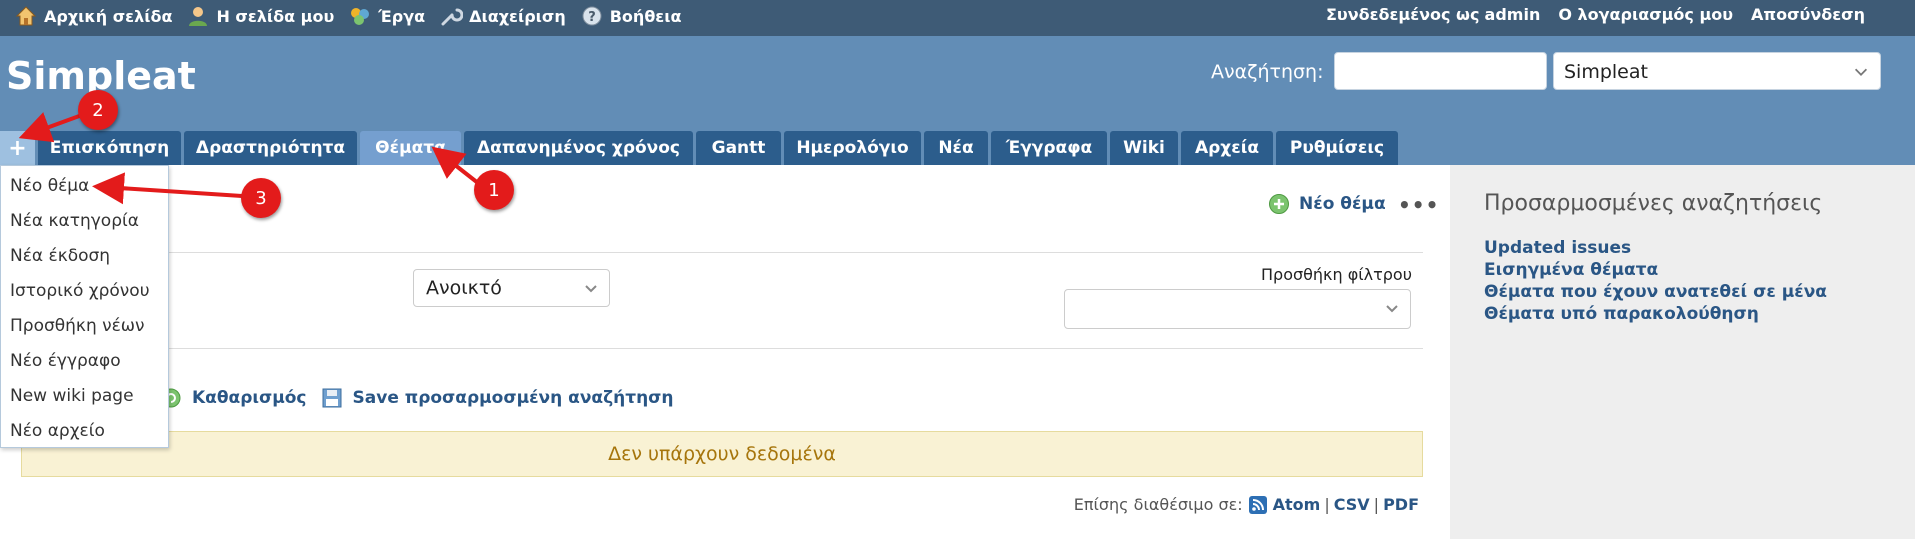  I want to click on tab-gantt: Gantt, so click(738, 148).